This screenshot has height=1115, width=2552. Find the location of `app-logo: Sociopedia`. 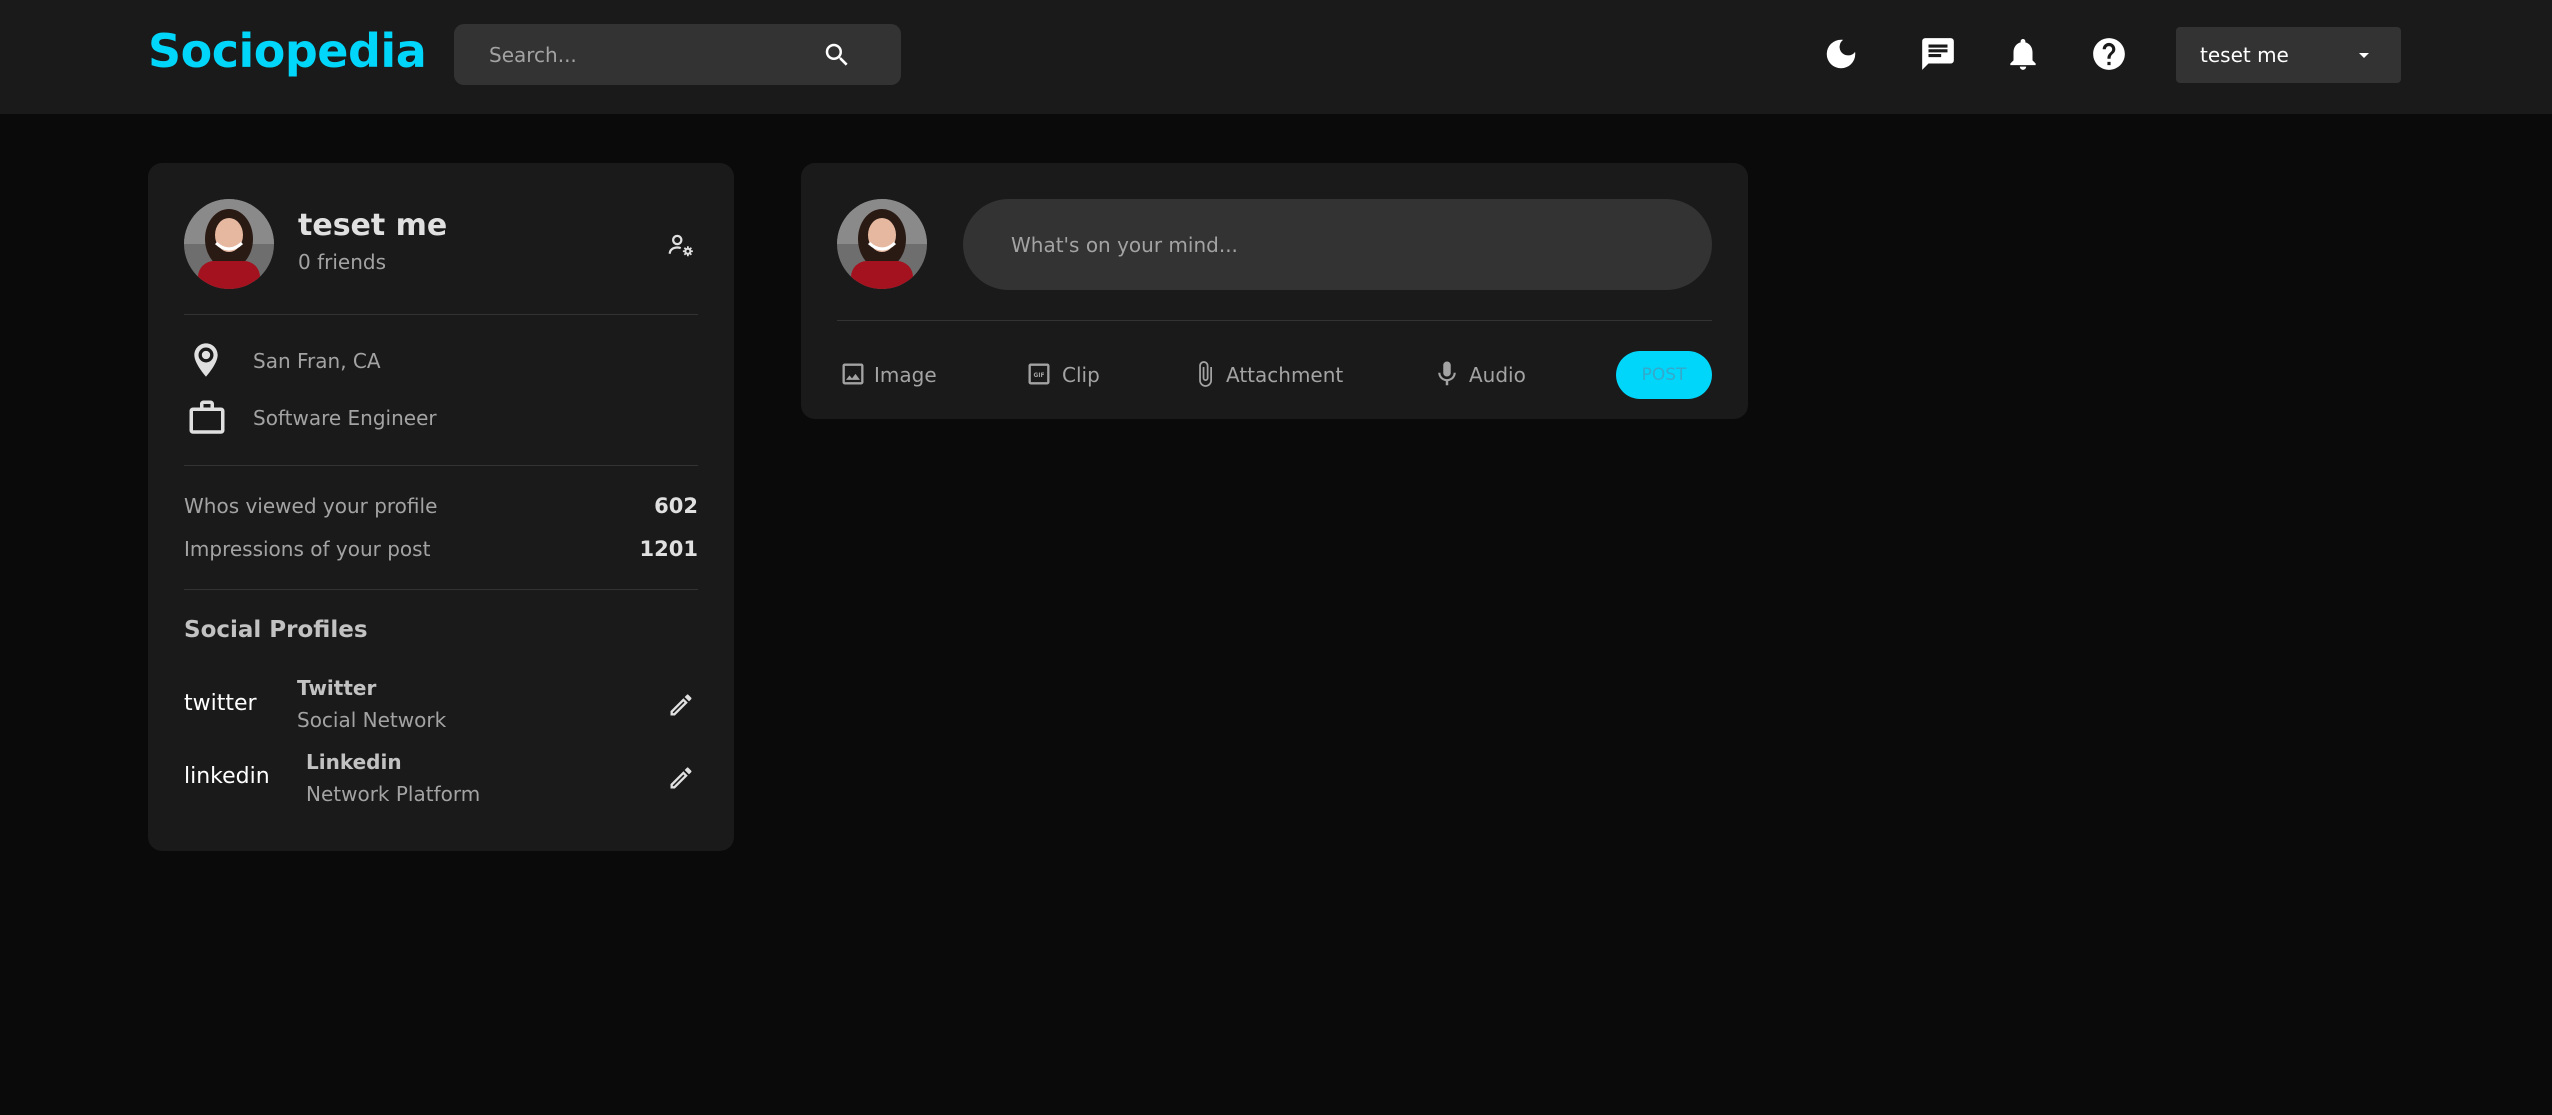

app-logo: Sociopedia is located at coordinates (287, 51).